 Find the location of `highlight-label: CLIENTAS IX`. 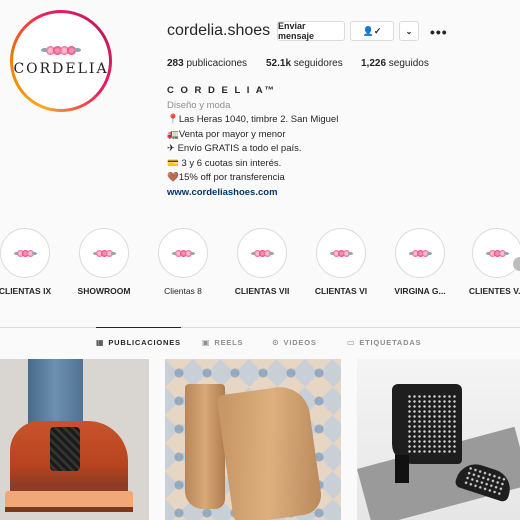

highlight-label: CLIENTAS IX is located at coordinates (26, 291).